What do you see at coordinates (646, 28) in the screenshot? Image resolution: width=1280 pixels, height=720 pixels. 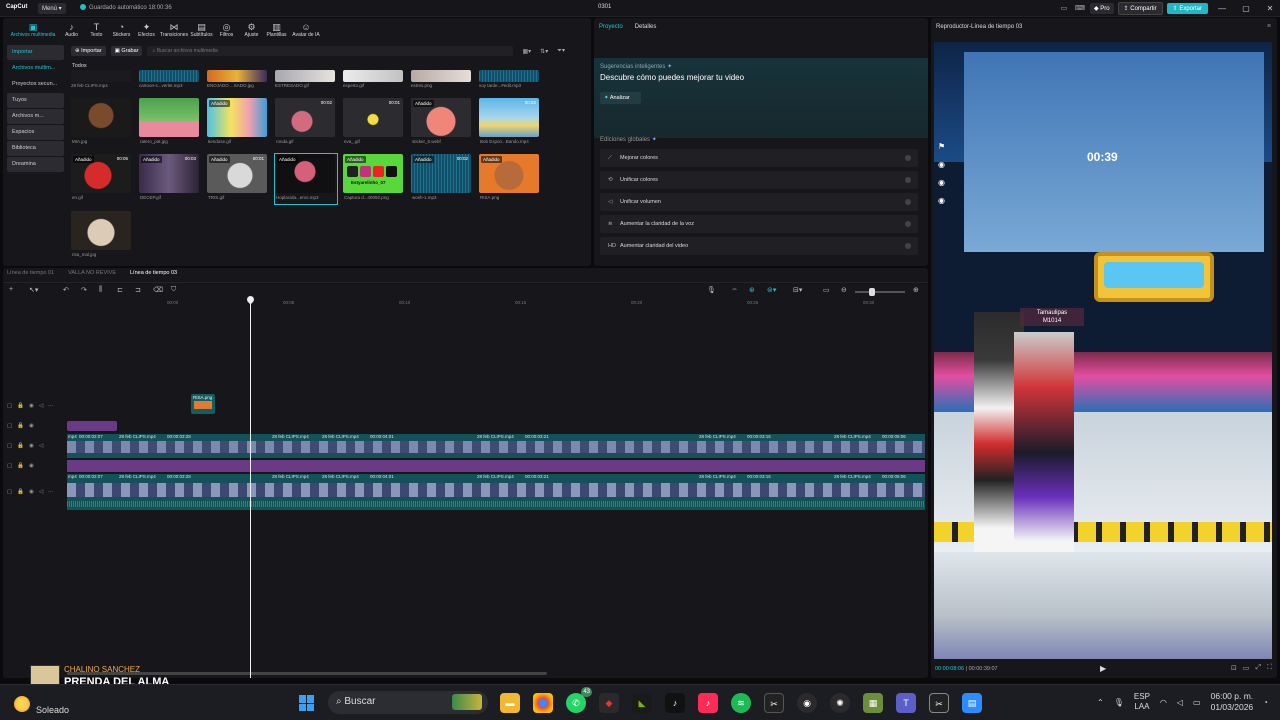 I see `tab-details: Detalles` at bounding box center [646, 28].